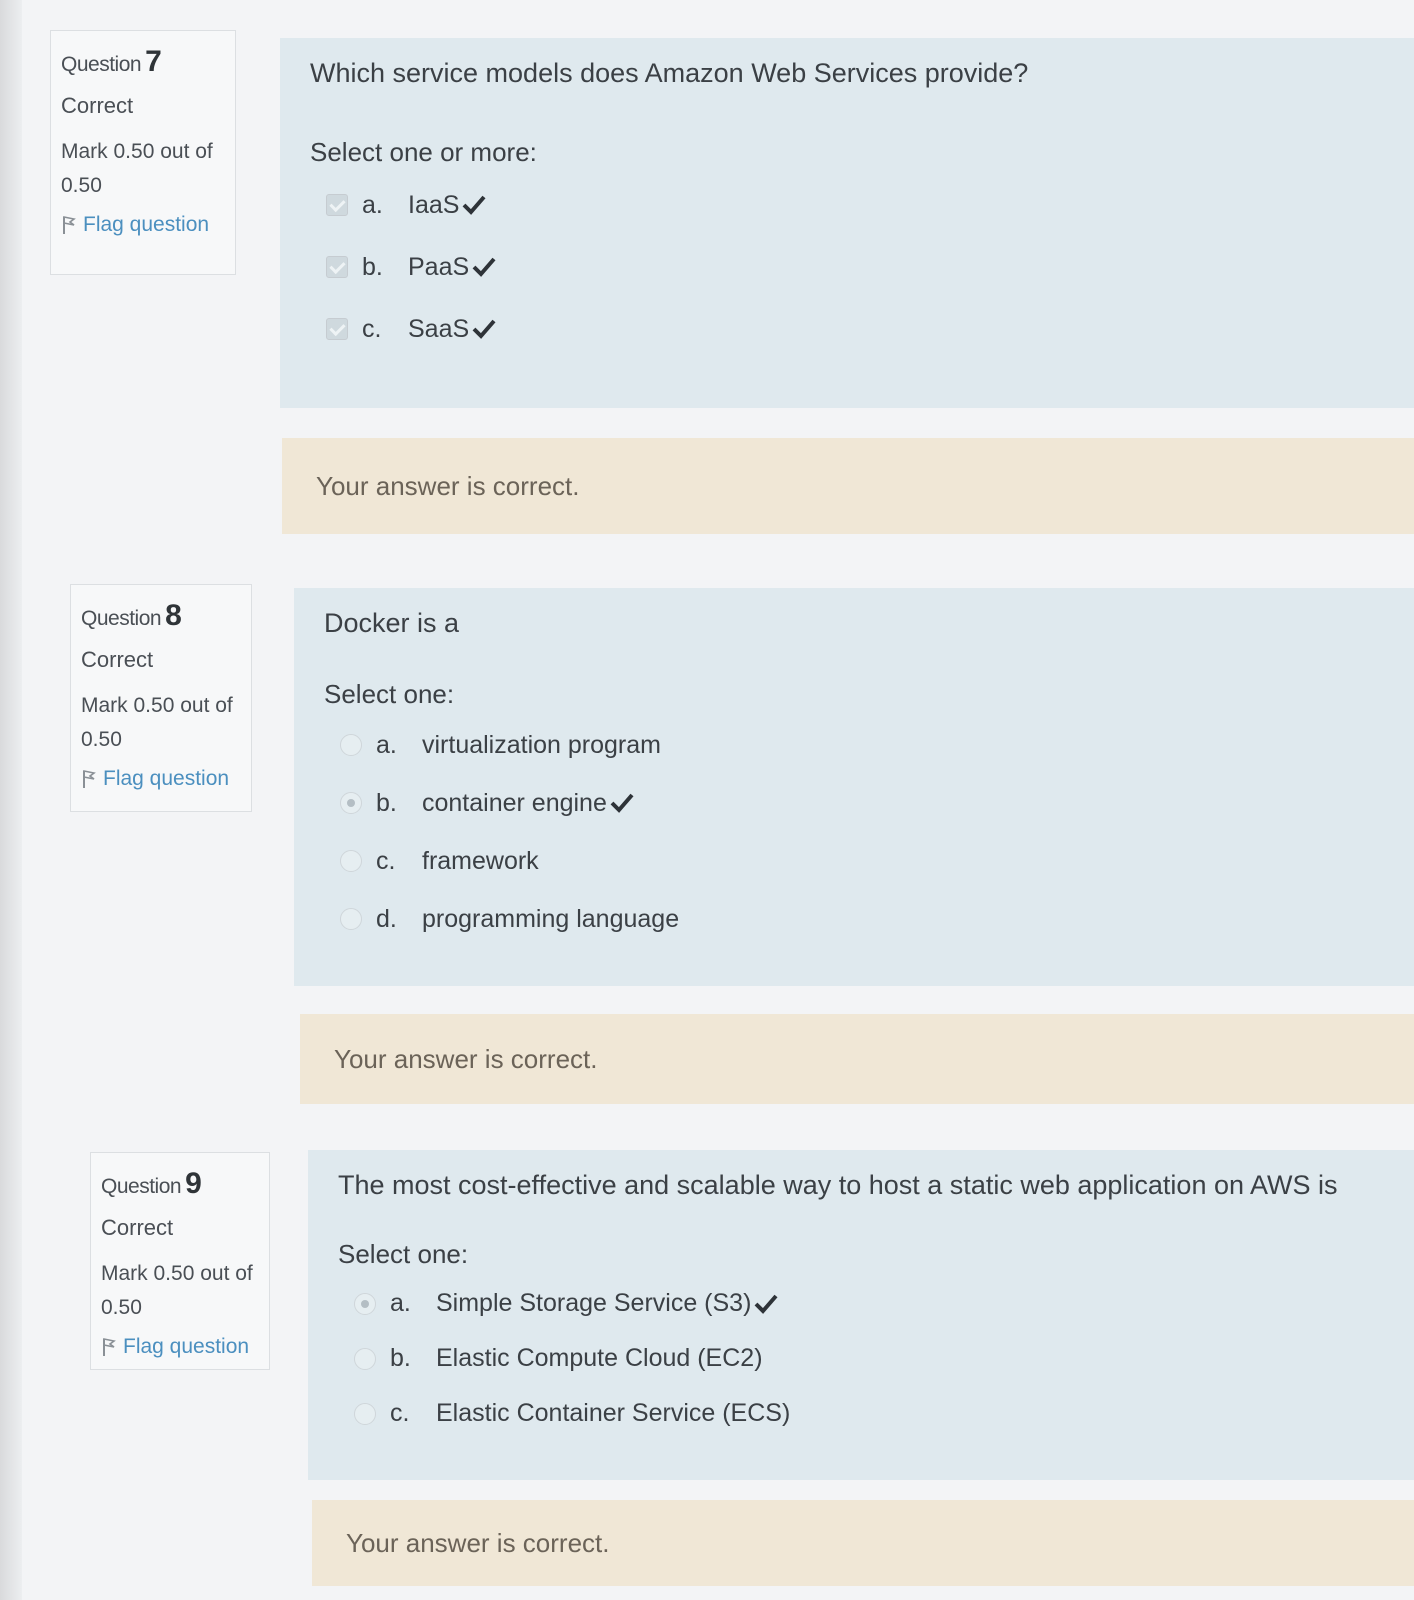 The height and width of the screenshot is (1600, 1414). I want to click on answer-label: Elastic Container Service (ECS), so click(613, 1413).